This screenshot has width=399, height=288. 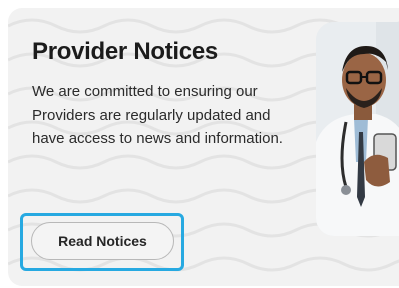 What do you see at coordinates (102, 241) in the screenshot?
I see `read-notices-button: Read Notices` at bounding box center [102, 241].